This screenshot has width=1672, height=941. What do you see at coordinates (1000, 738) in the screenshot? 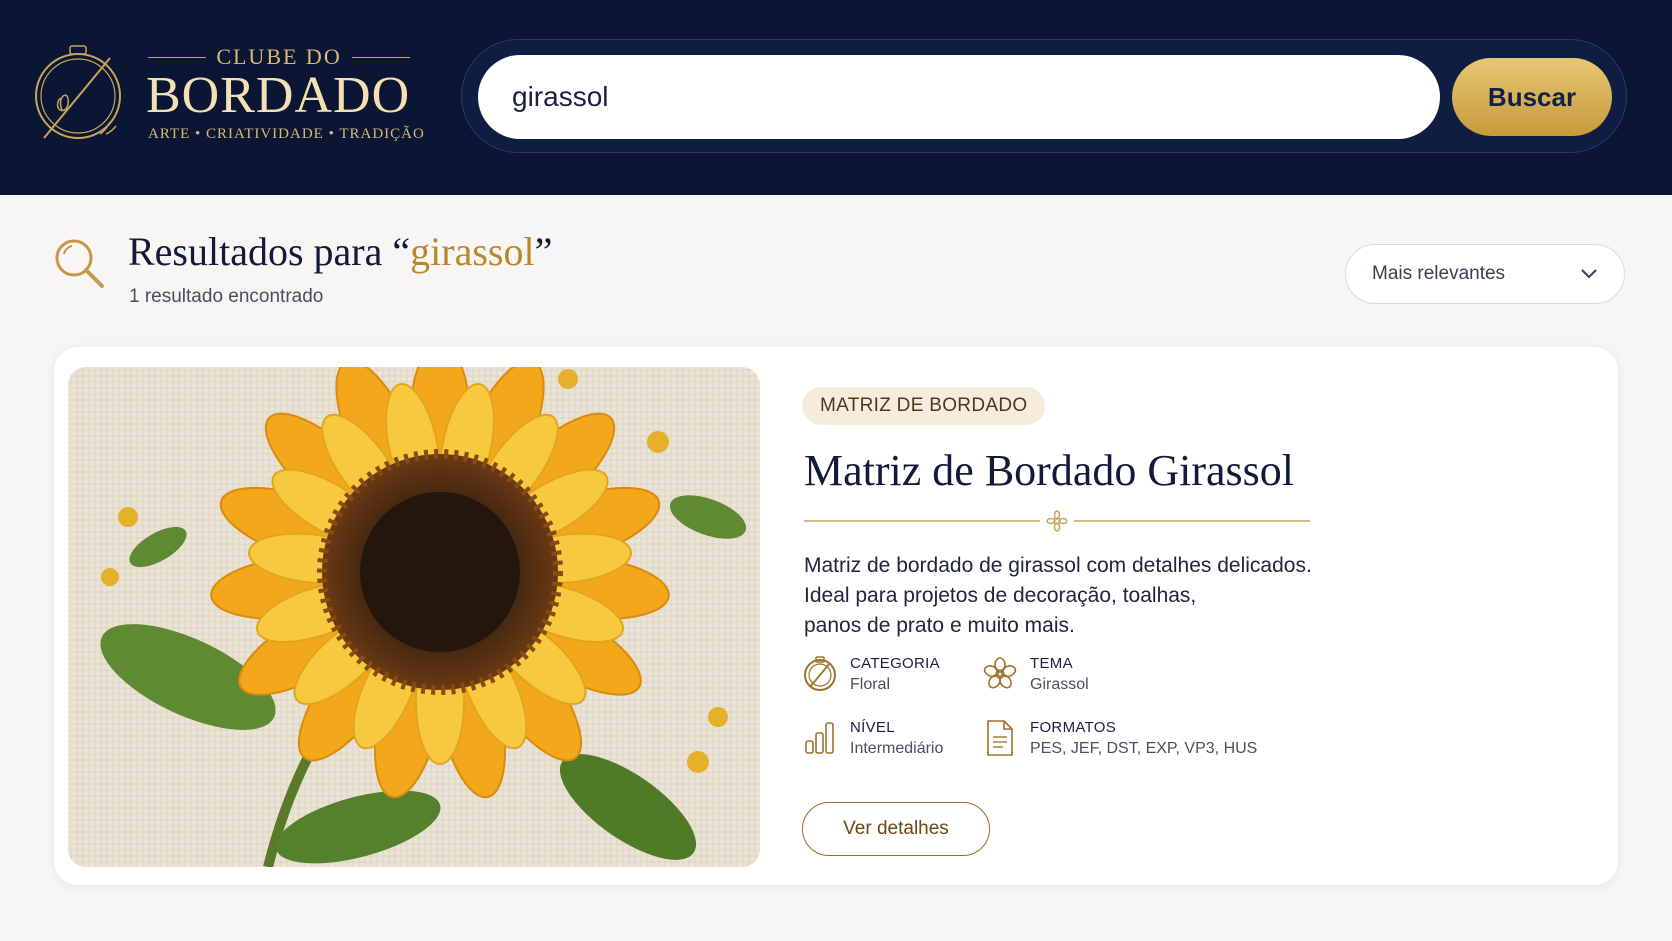
I see `document-icon` at bounding box center [1000, 738].